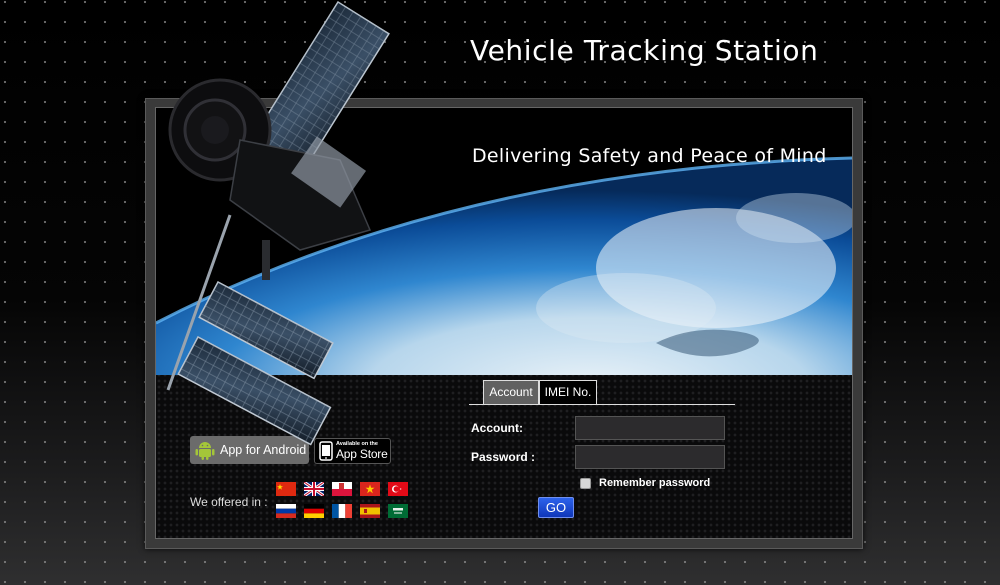 This screenshot has height=585, width=1000. What do you see at coordinates (556, 507) in the screenshot?
I see `go-button: GO` at bounding box center [556, 507].